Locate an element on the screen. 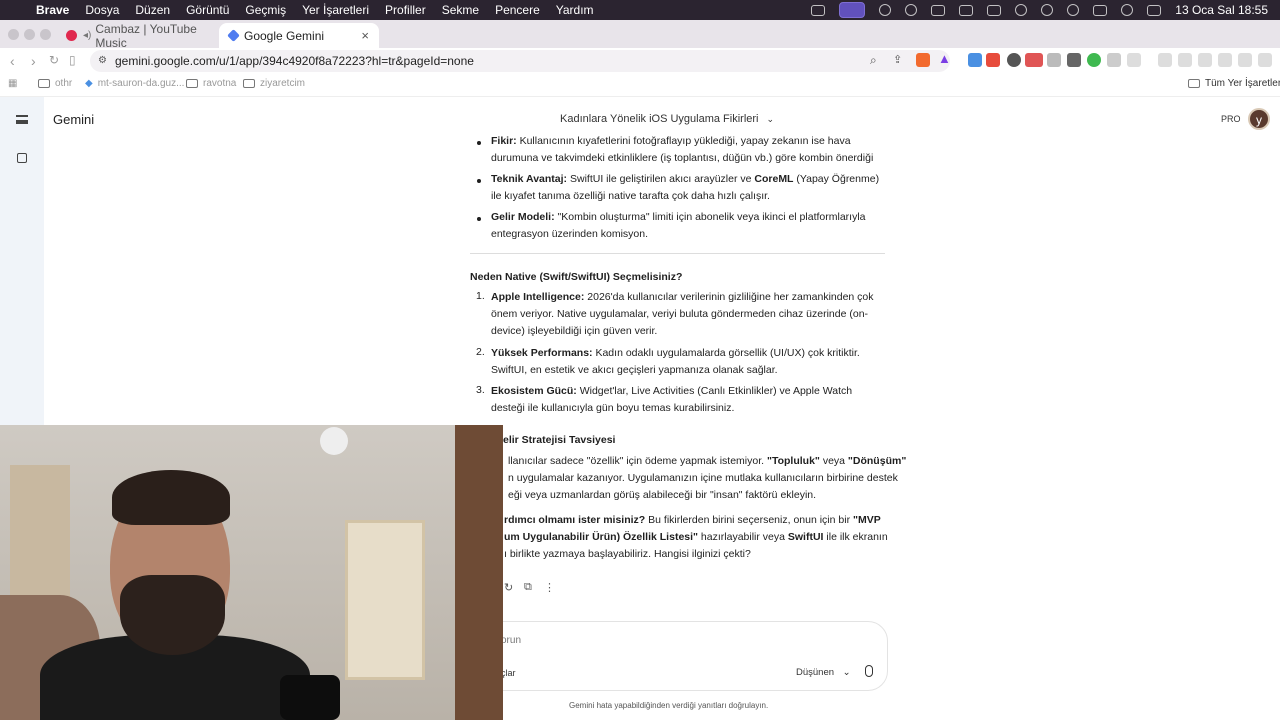 The width and height of the screenshot is (1280, 720). model-mode-selector: Düşünen ⌄ is located at coordinates (823, 672).